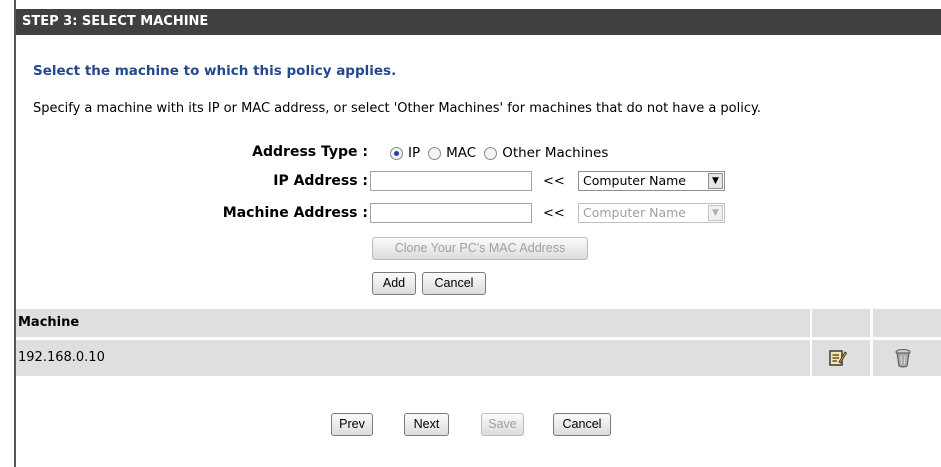 This screenshot has width=941, height=467. What do you see at coordinates (414, 153) in the screenshot?
I see `radio-ip-label: IP` at bounding box center [414, 153].